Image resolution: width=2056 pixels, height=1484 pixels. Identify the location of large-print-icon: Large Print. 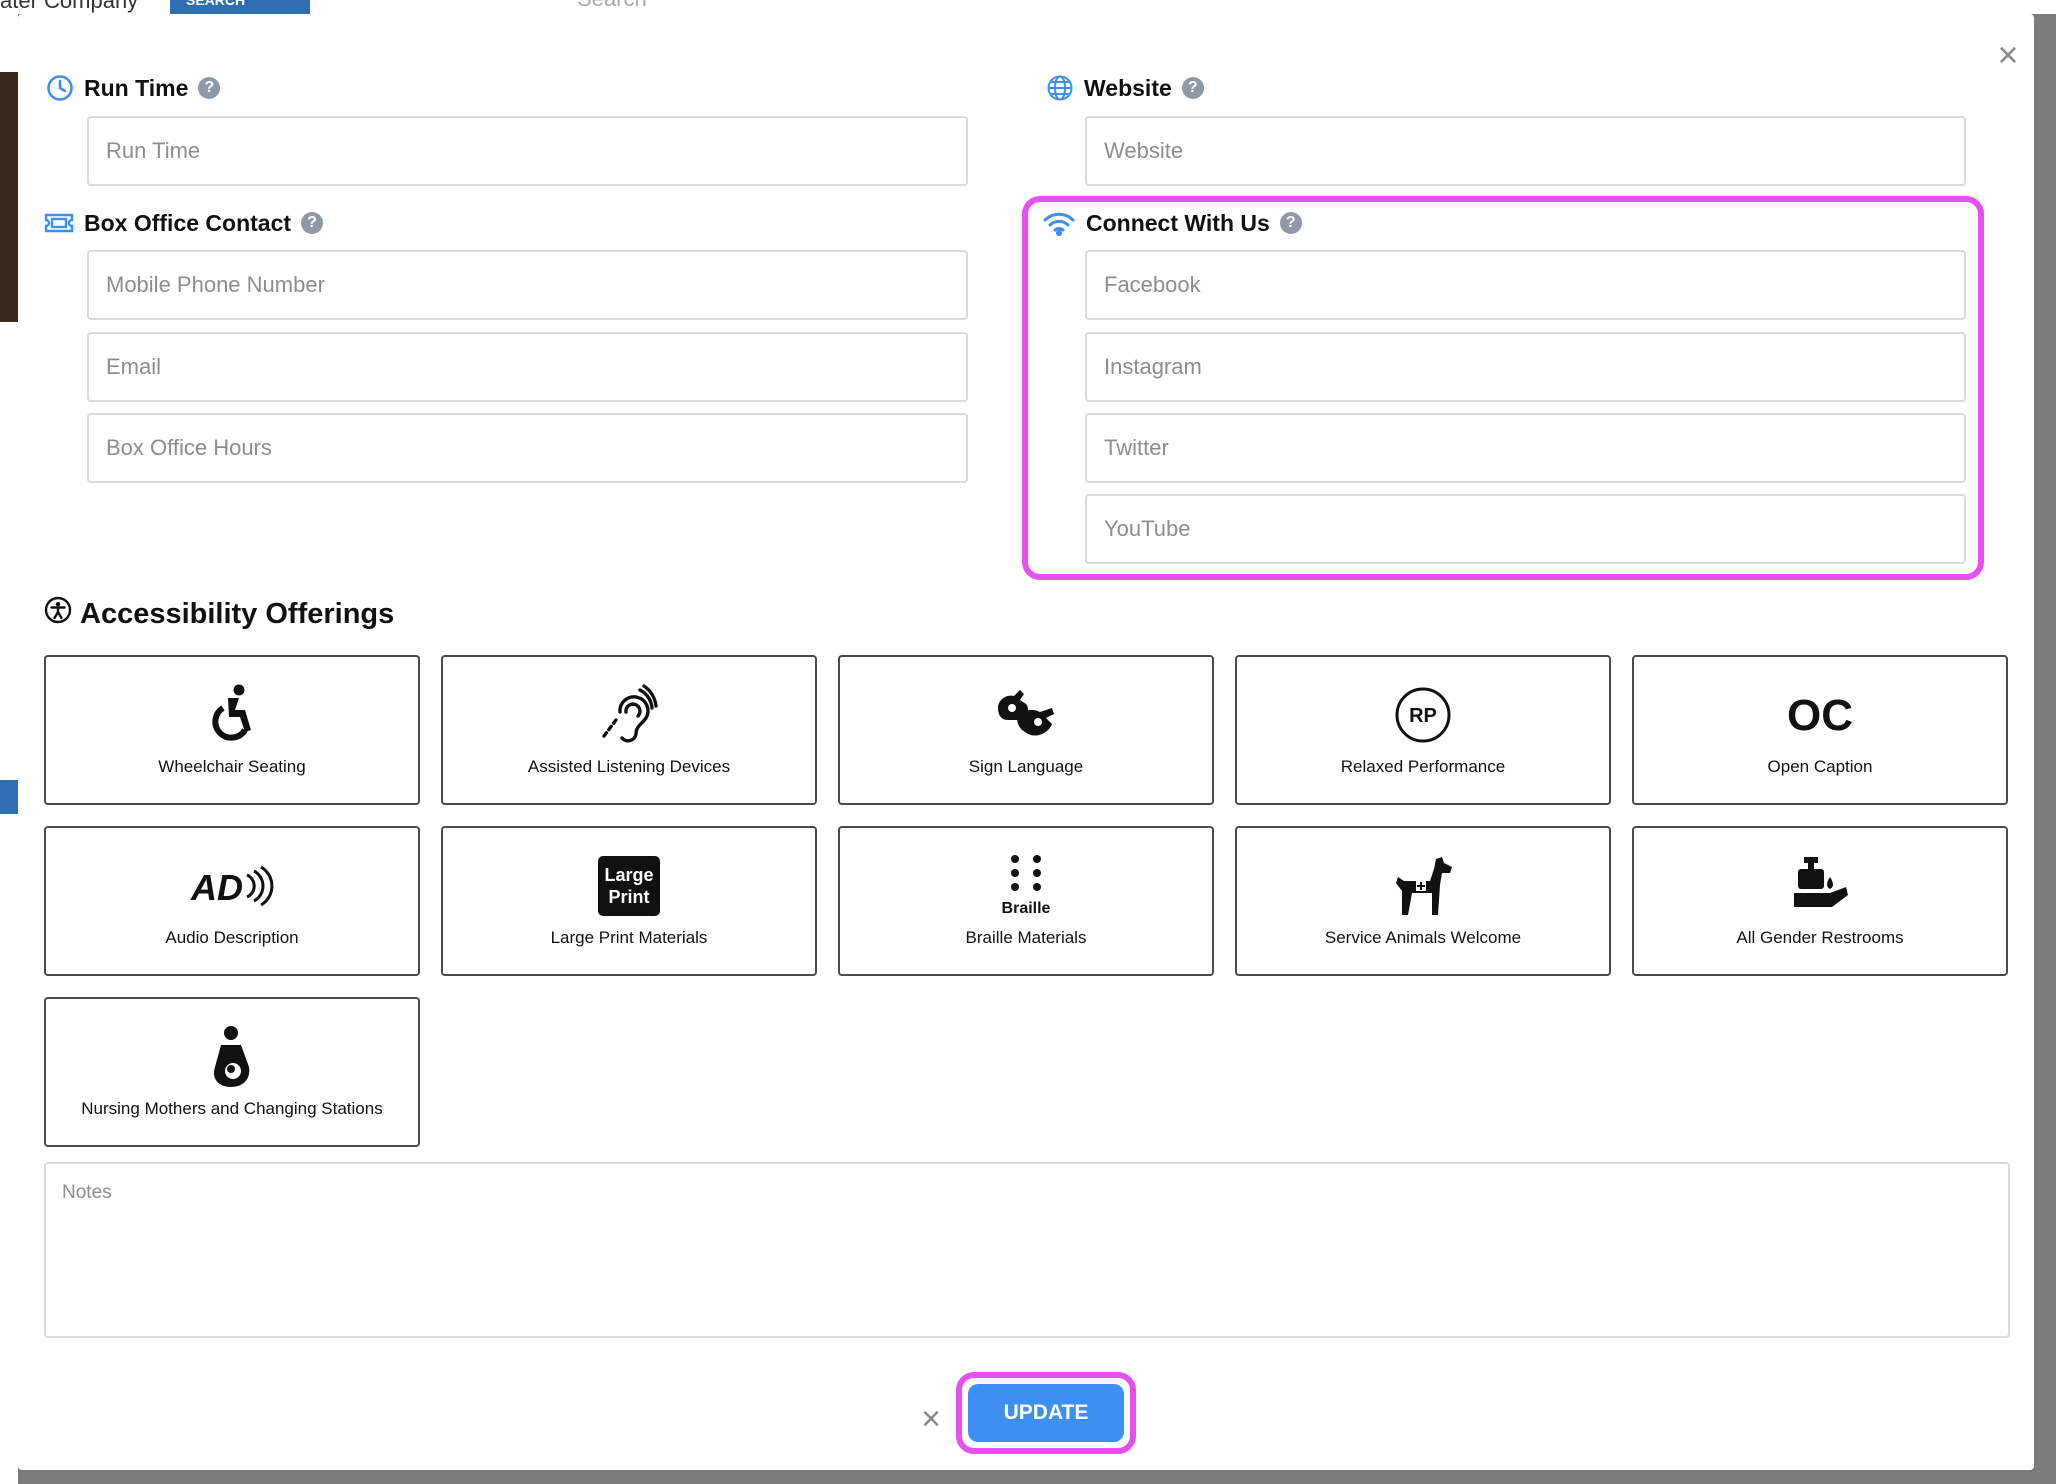
(629, 886).